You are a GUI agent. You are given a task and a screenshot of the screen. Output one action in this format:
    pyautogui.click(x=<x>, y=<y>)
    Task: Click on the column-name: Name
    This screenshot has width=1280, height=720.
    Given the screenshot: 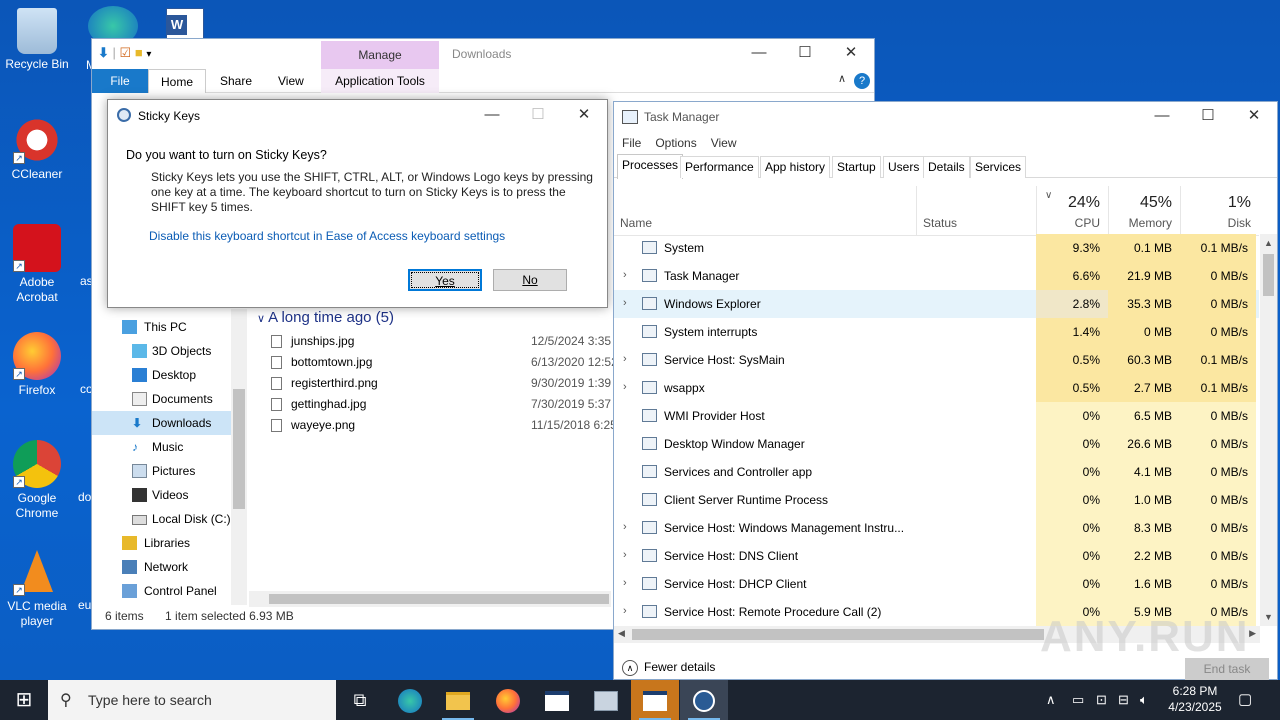 What is the action you would take?
    pyautogui.click(x=765, y=211)
    